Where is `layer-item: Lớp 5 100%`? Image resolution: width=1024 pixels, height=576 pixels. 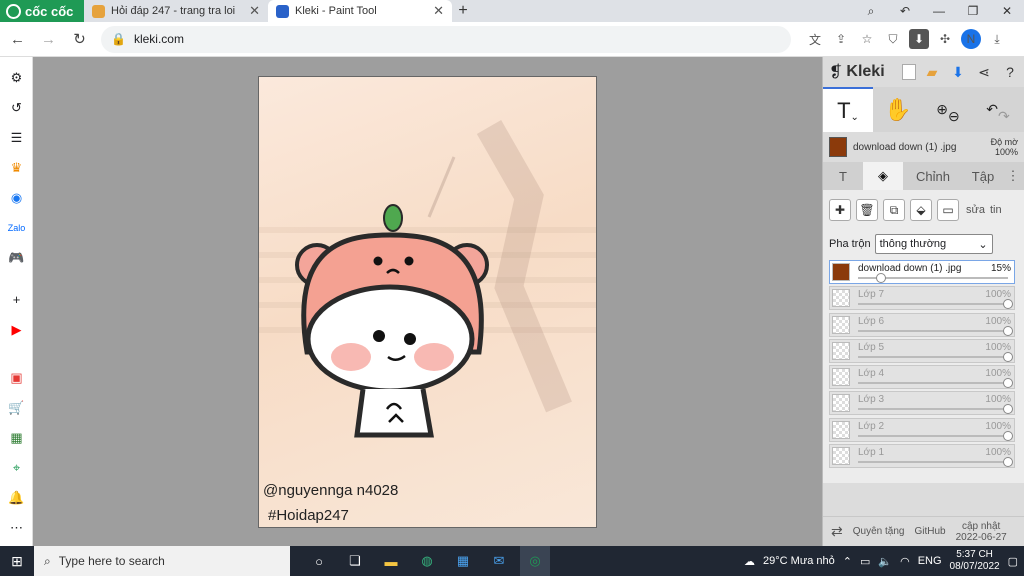 layer-item: Lớp 5 100% is located at coordinates (922, 350).